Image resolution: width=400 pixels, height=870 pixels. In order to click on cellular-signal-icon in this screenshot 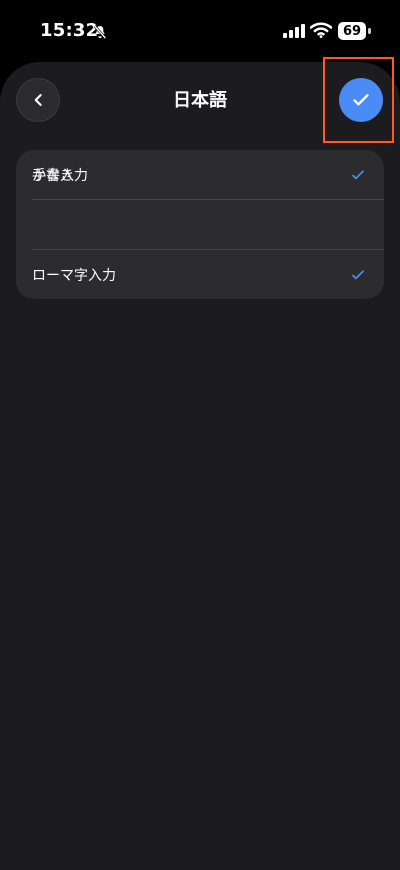, I will do `click(294, 31)`.